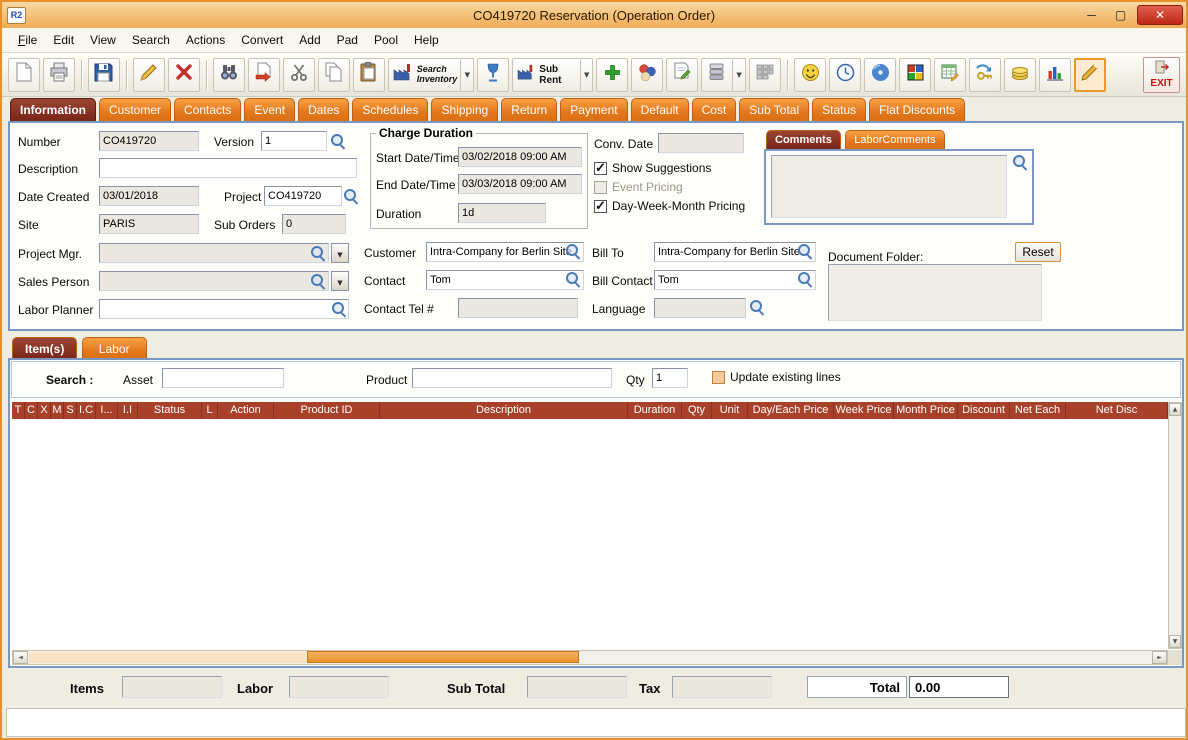  I want to click on scroll-down-button: ▼, so click(1175, 641).